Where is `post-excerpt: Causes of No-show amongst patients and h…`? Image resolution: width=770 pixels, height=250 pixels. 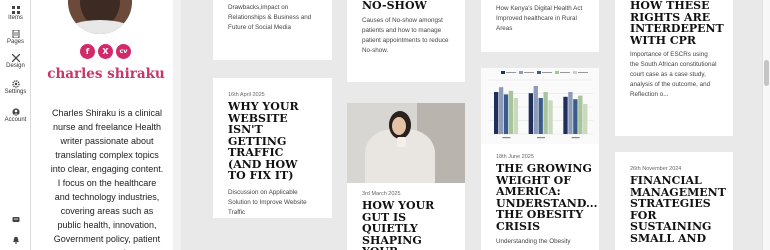 post-excerpt: Causes of No-show amongst patients and h… is located at coordinates (405, 35).